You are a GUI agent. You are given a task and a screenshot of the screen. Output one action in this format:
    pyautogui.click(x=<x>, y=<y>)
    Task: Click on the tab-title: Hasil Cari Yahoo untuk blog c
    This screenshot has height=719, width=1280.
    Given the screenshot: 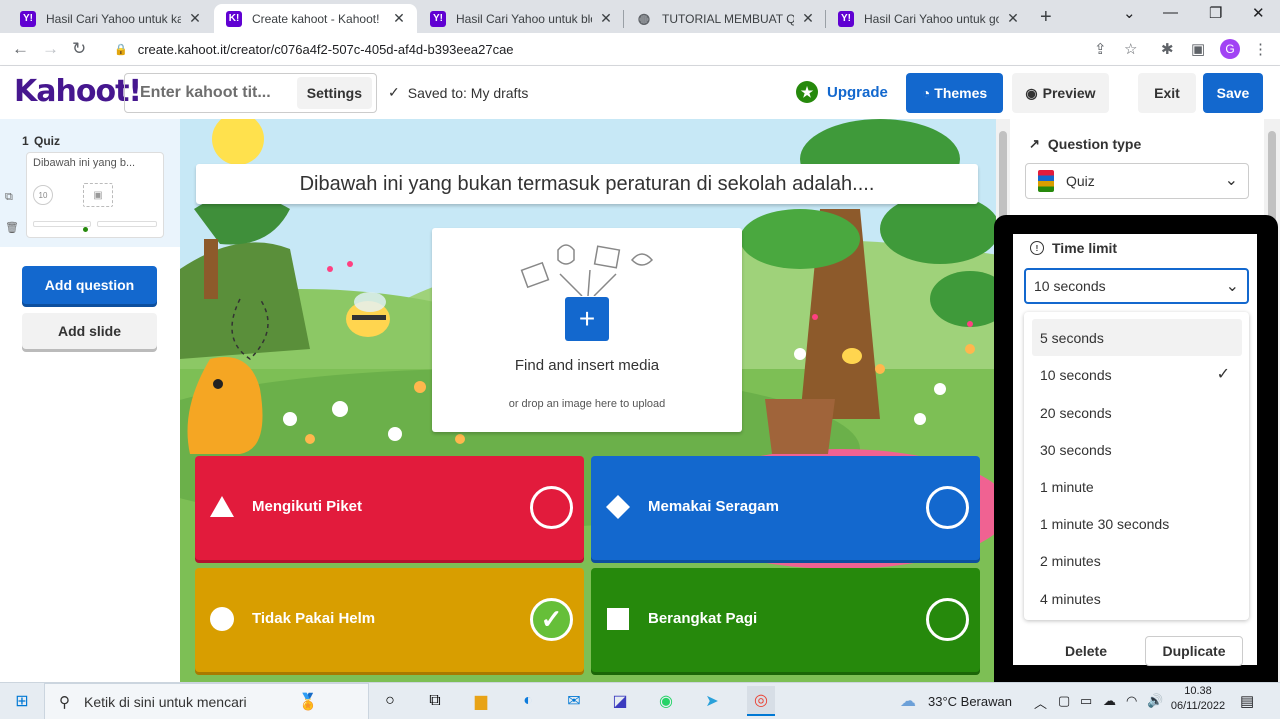 What is the action you would take?
    pyautogui.click(x=524, y=18)
    